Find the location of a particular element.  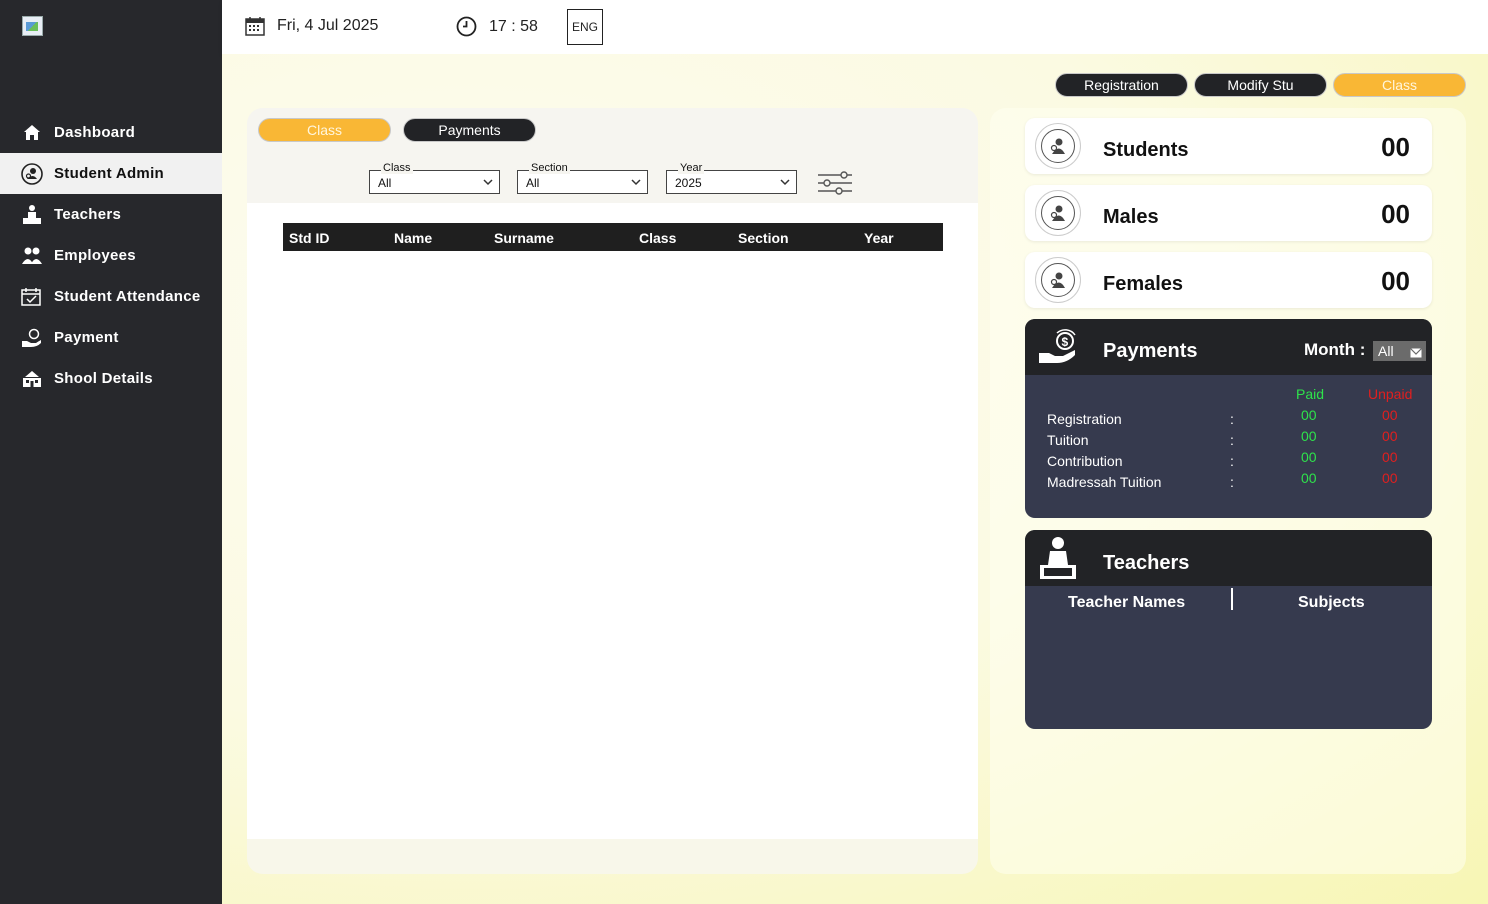

females-stat-card: Females 00 is located at coordinates (1228, 280).